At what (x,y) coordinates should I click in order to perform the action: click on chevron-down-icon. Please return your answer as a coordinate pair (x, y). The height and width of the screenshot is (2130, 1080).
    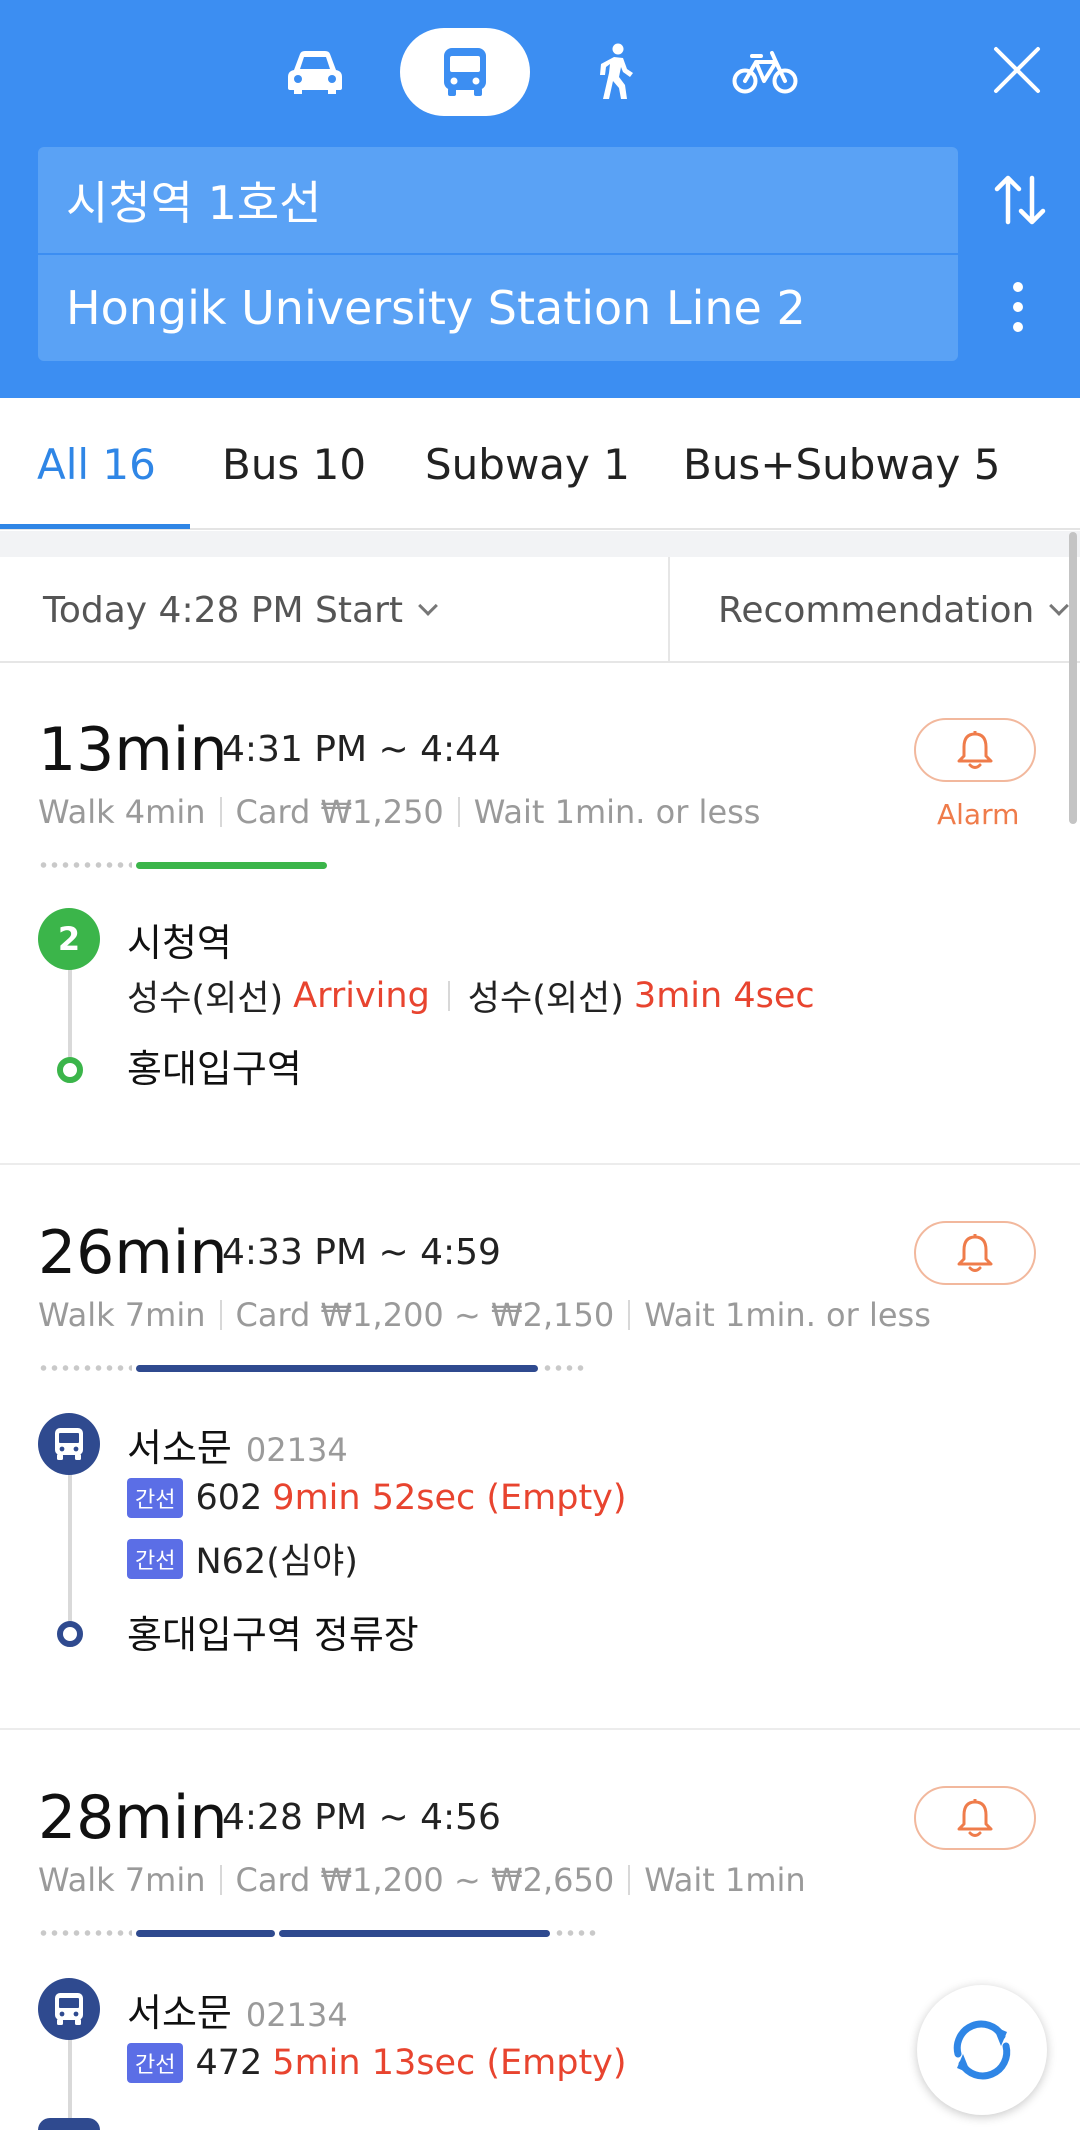
    Looking at the image, I should click on (1059, 606).